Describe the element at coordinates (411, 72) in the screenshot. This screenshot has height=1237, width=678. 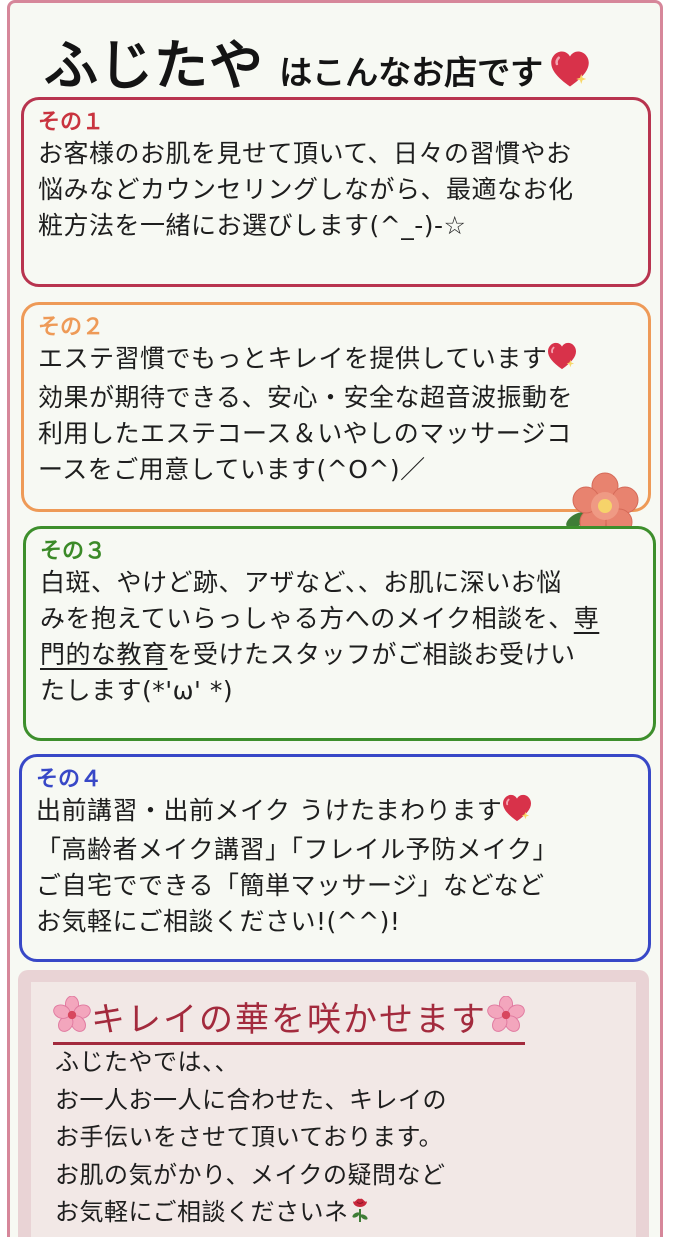
I see `header-tagline: はこんなお店です` at that location.